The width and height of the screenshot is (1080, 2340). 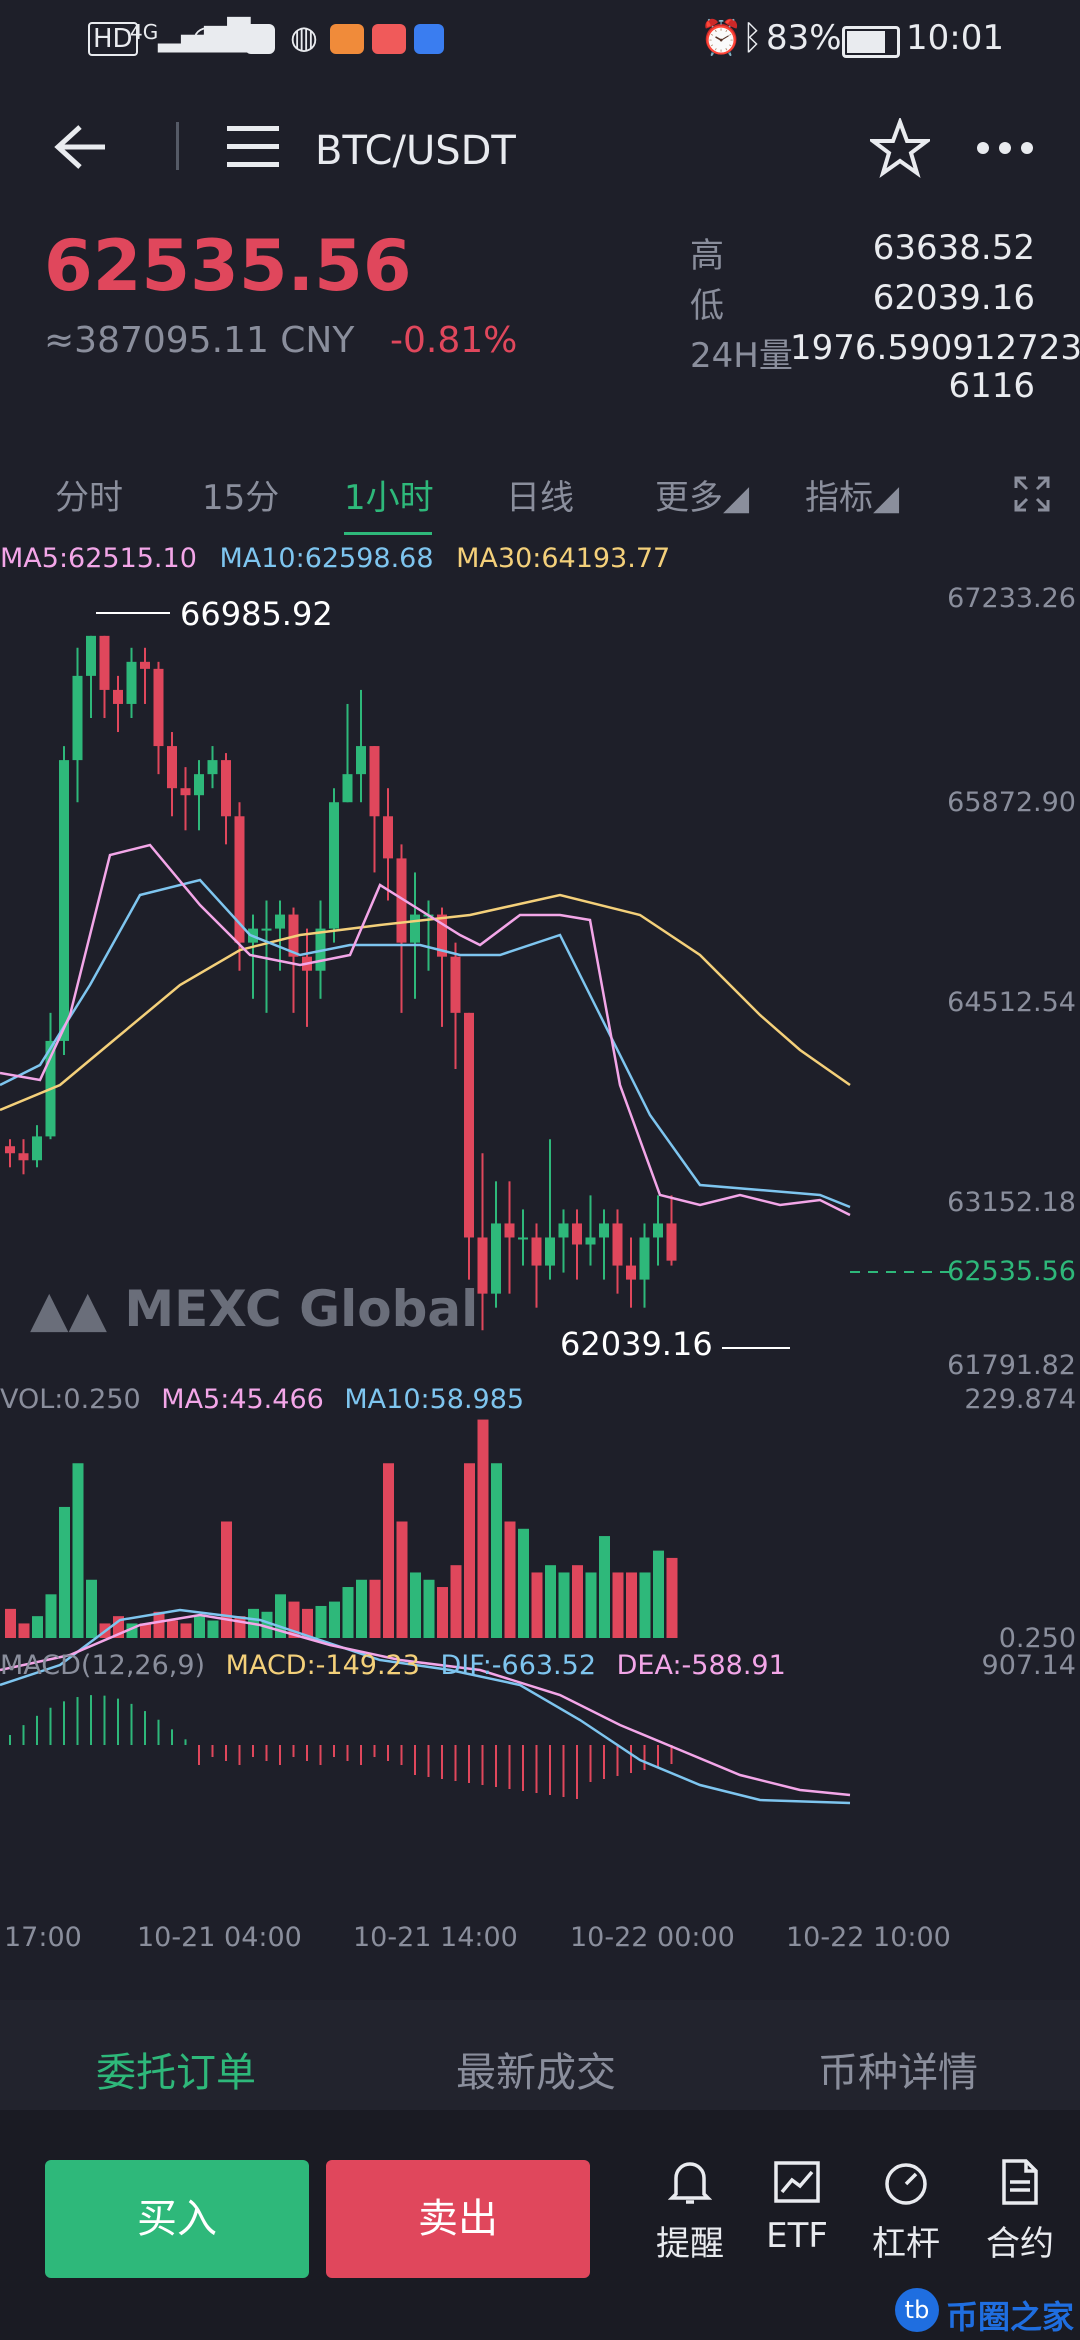 What do you see at coordinates (98, 558) in the screenshot?
I see `ma5-legend: MA5:62515.10` at bounding box center [98, 558].